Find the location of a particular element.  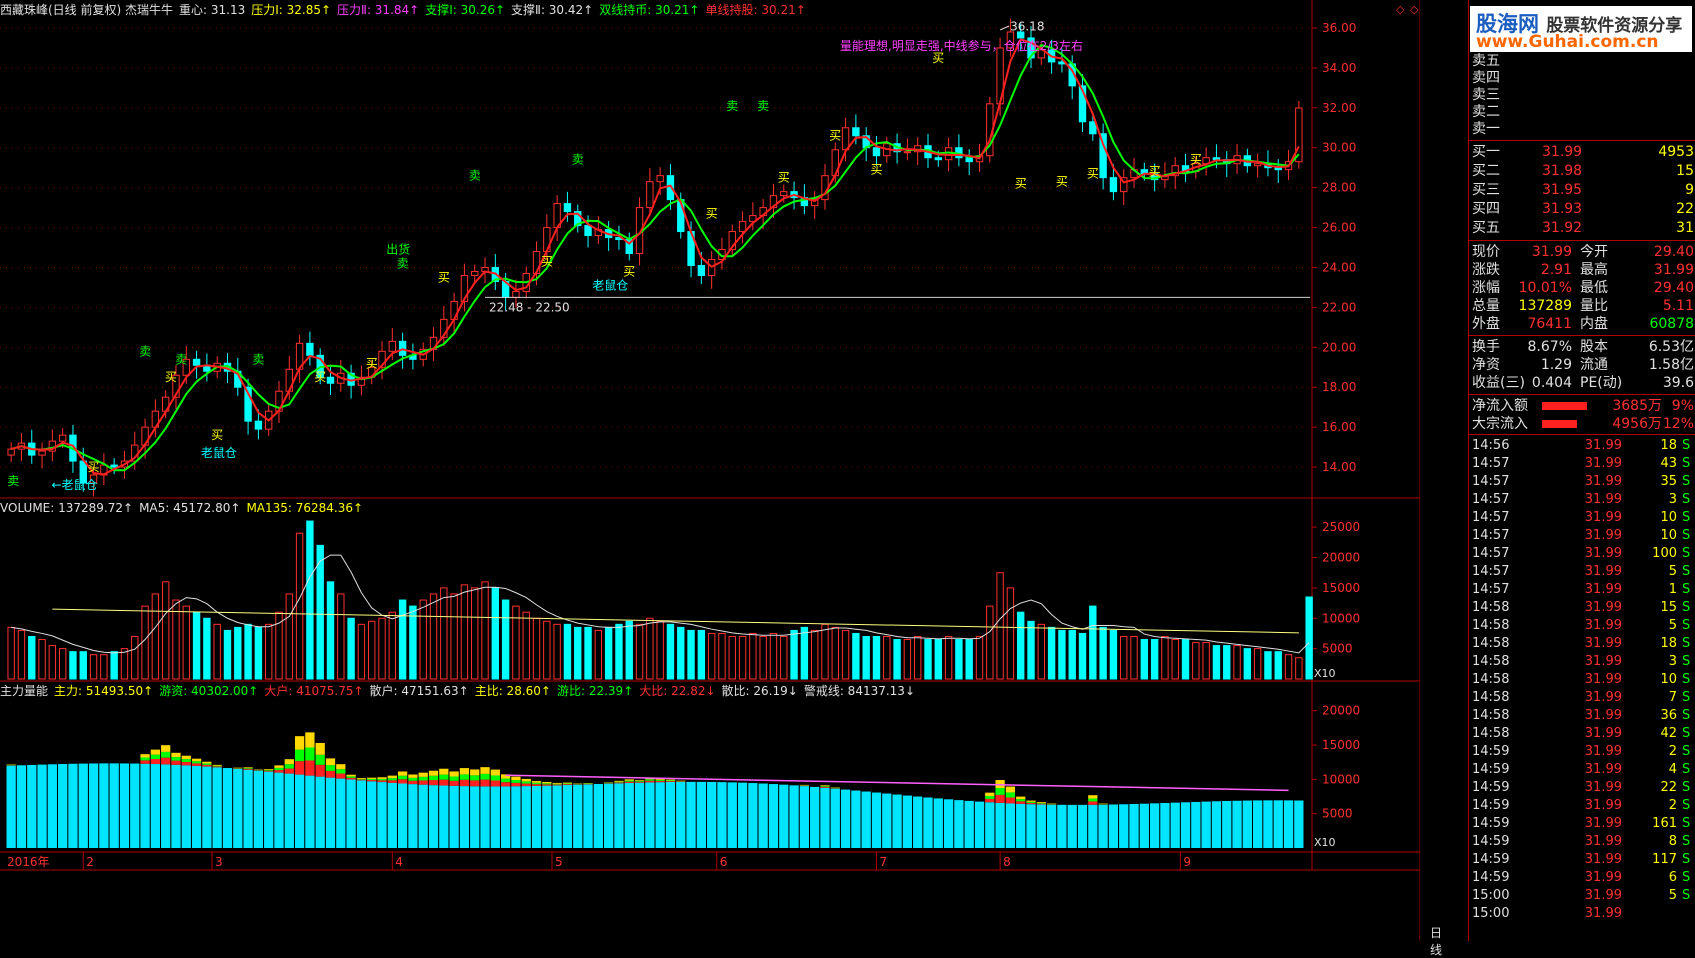

buy-level-1: 买二31.9815 is located at coordinates (1583, 171).